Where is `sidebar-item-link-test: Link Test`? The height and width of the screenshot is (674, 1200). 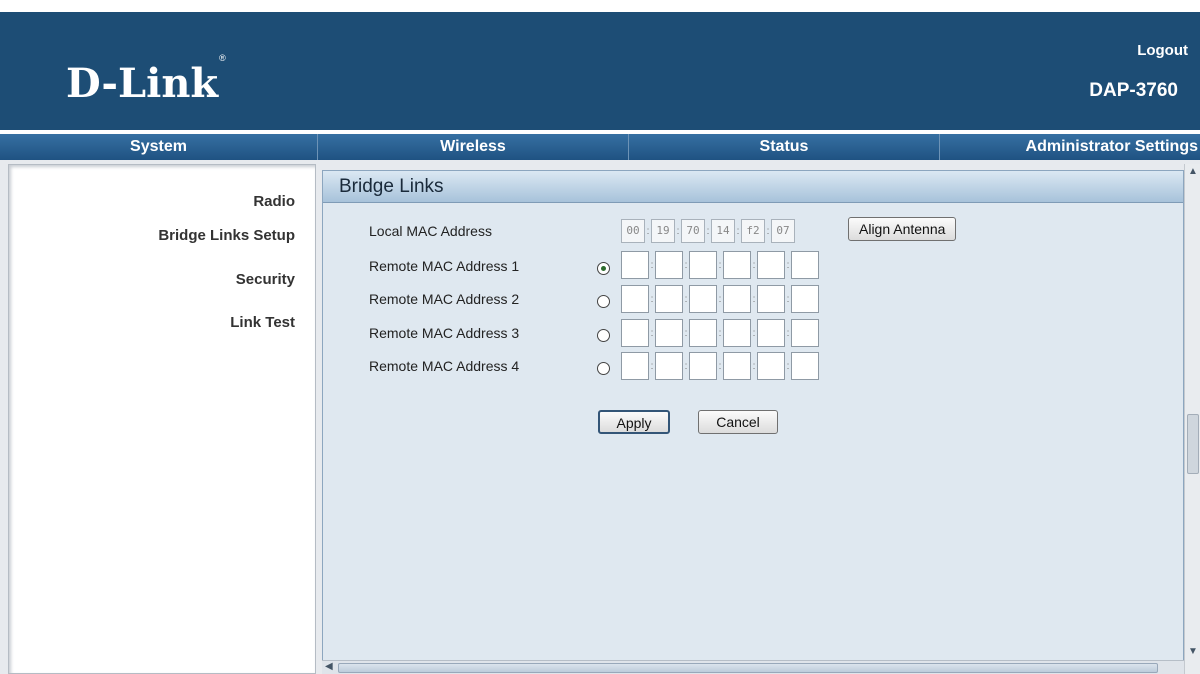 sidebar-item-link-test: Link Test is located at coordinates (262, 322).